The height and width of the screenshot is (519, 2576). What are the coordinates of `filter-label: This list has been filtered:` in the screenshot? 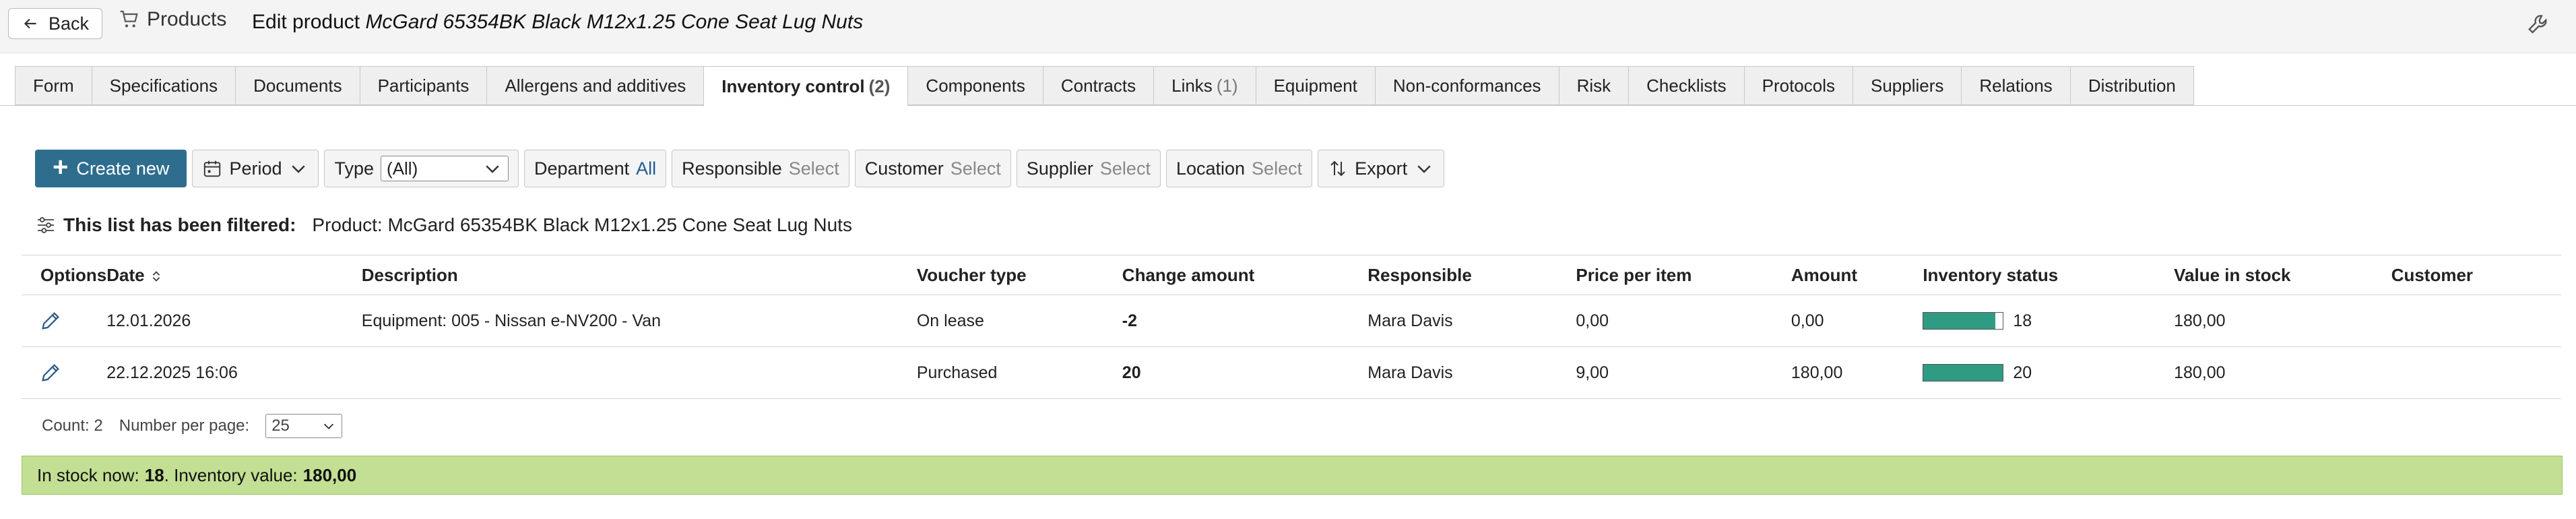 It's located at (180, 224).